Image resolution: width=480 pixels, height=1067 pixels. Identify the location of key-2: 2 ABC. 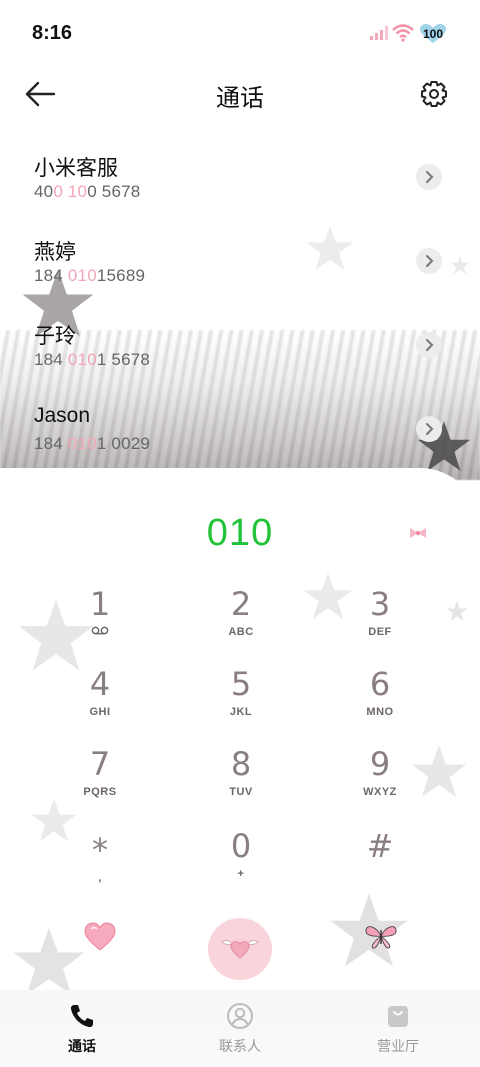
(241, 621).